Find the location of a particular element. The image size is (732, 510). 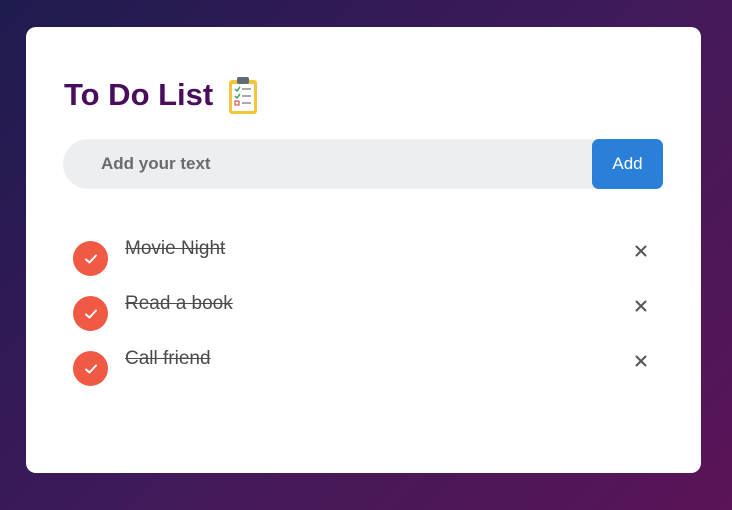

task-item: Read a book is located at coordinates (363, 308).